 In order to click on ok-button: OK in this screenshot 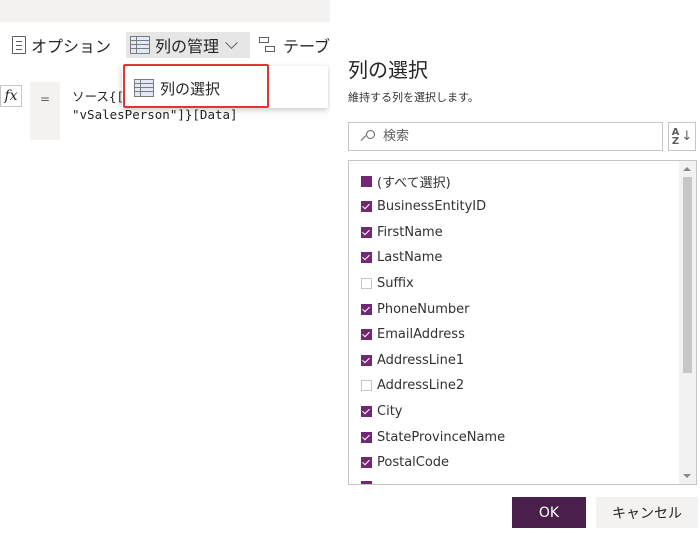, I will do `click(549, 512)`.